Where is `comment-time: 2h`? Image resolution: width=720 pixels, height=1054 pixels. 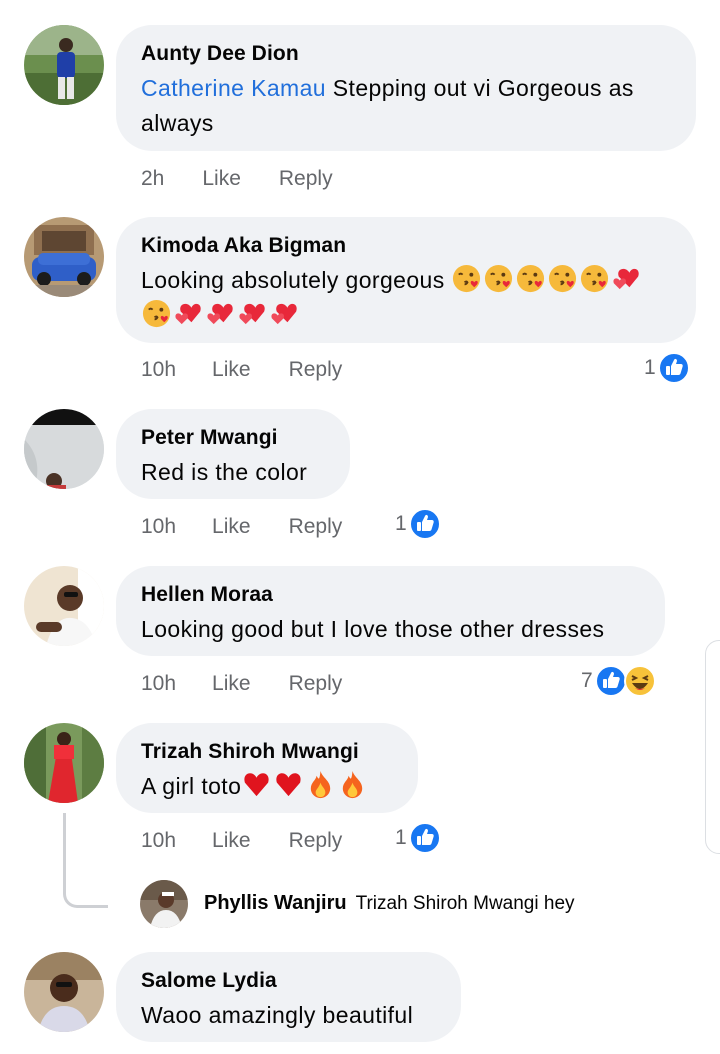 comment-time: 2h is located at coordinates (152, 179).